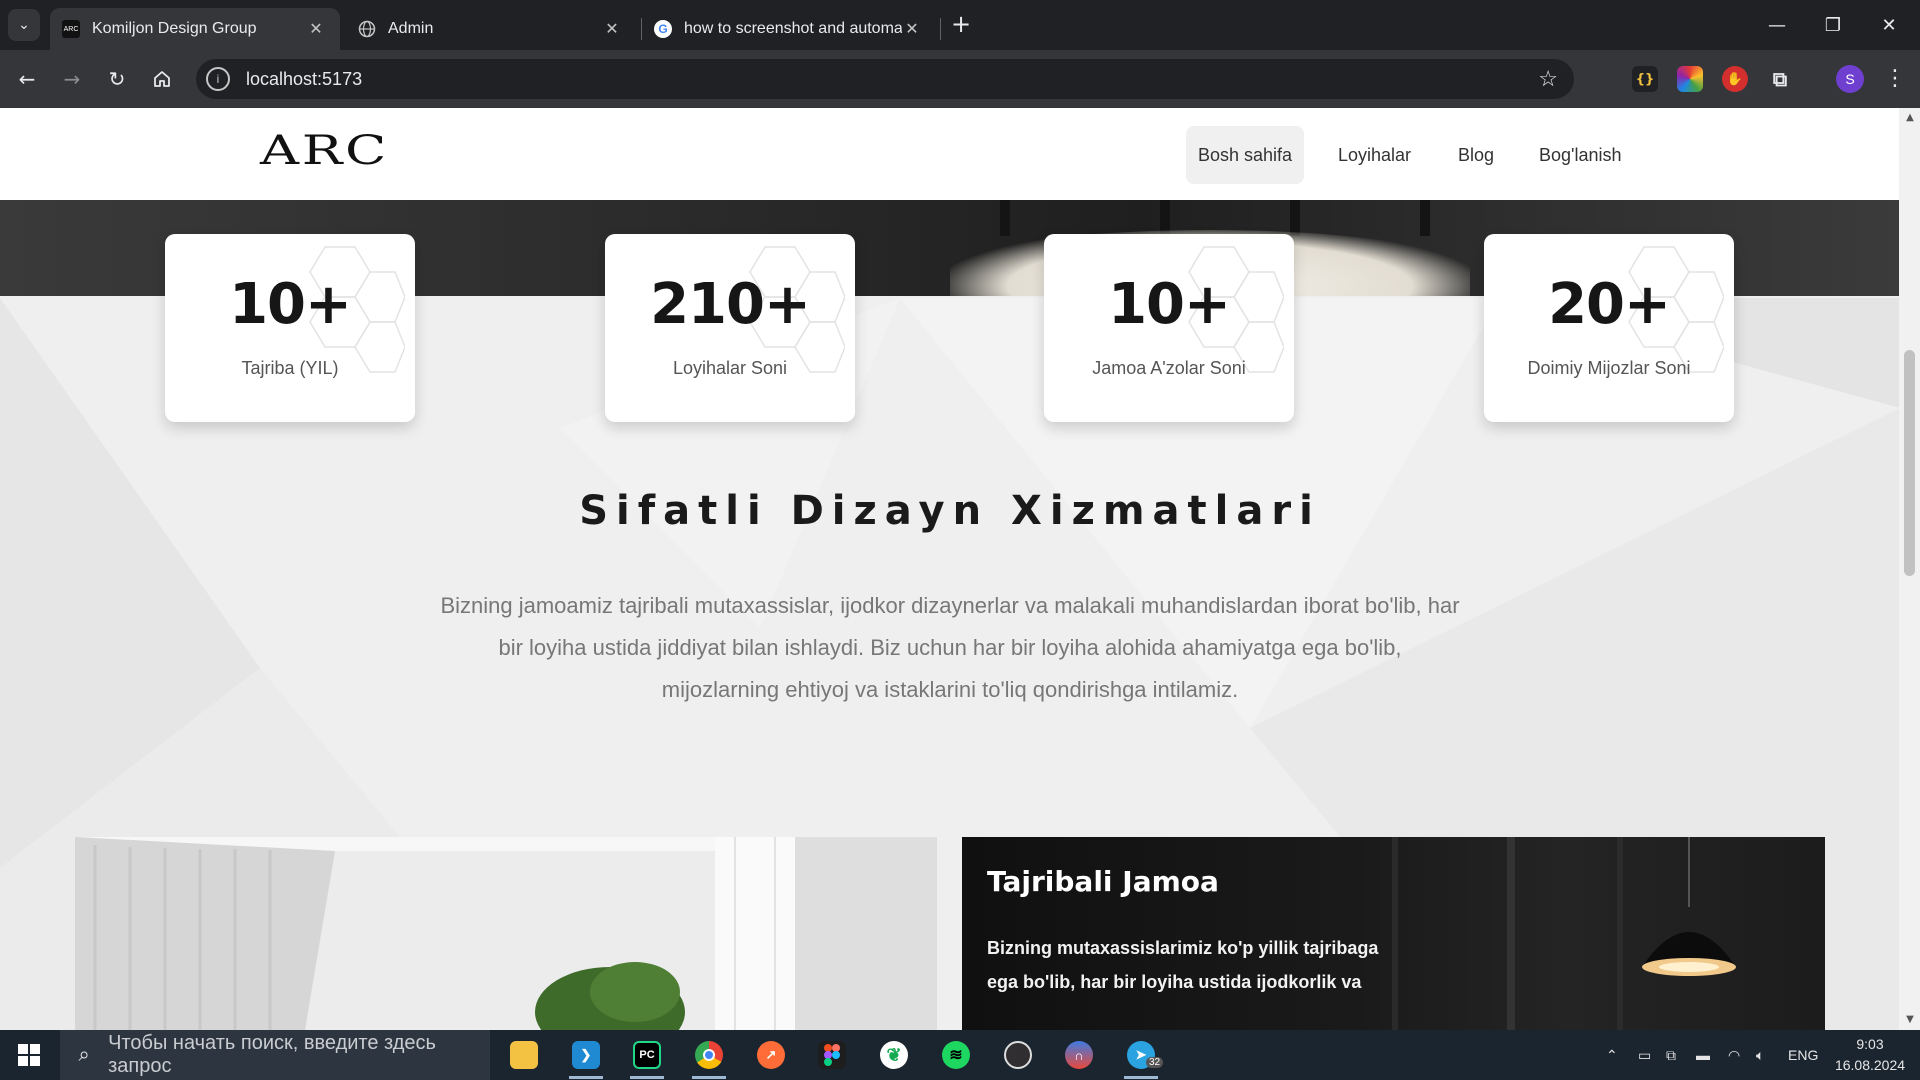  Describe the element at coordinates (1910, 118) in the screenshot. I see `scroll-up-arrow: ▲` at that location.